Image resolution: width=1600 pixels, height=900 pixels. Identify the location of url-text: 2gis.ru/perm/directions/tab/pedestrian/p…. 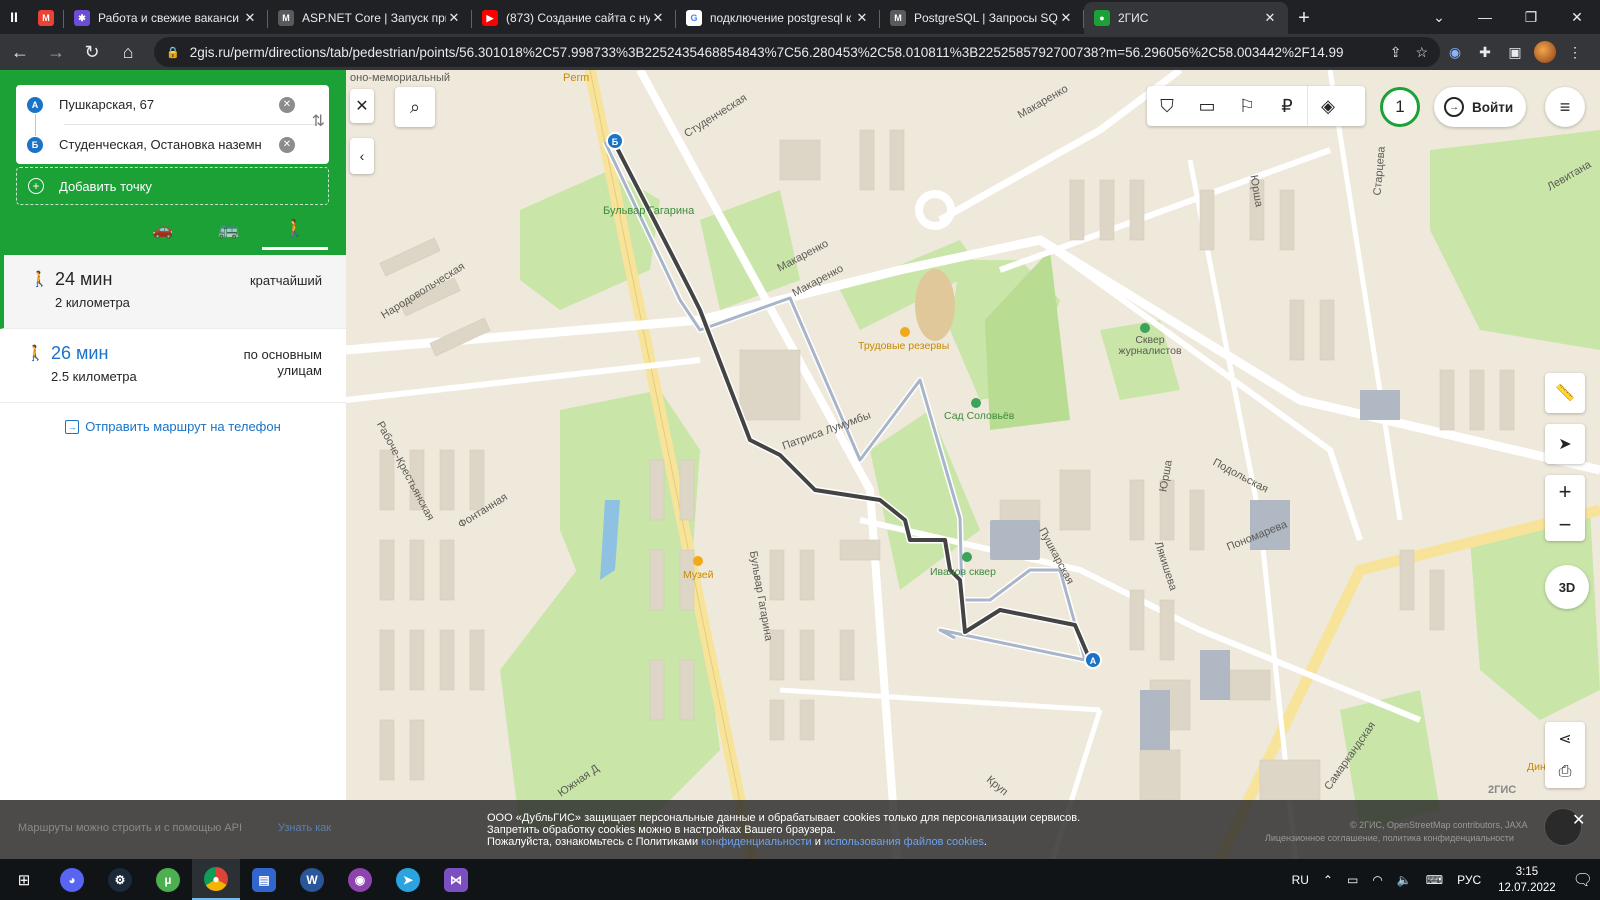
(766, 52).